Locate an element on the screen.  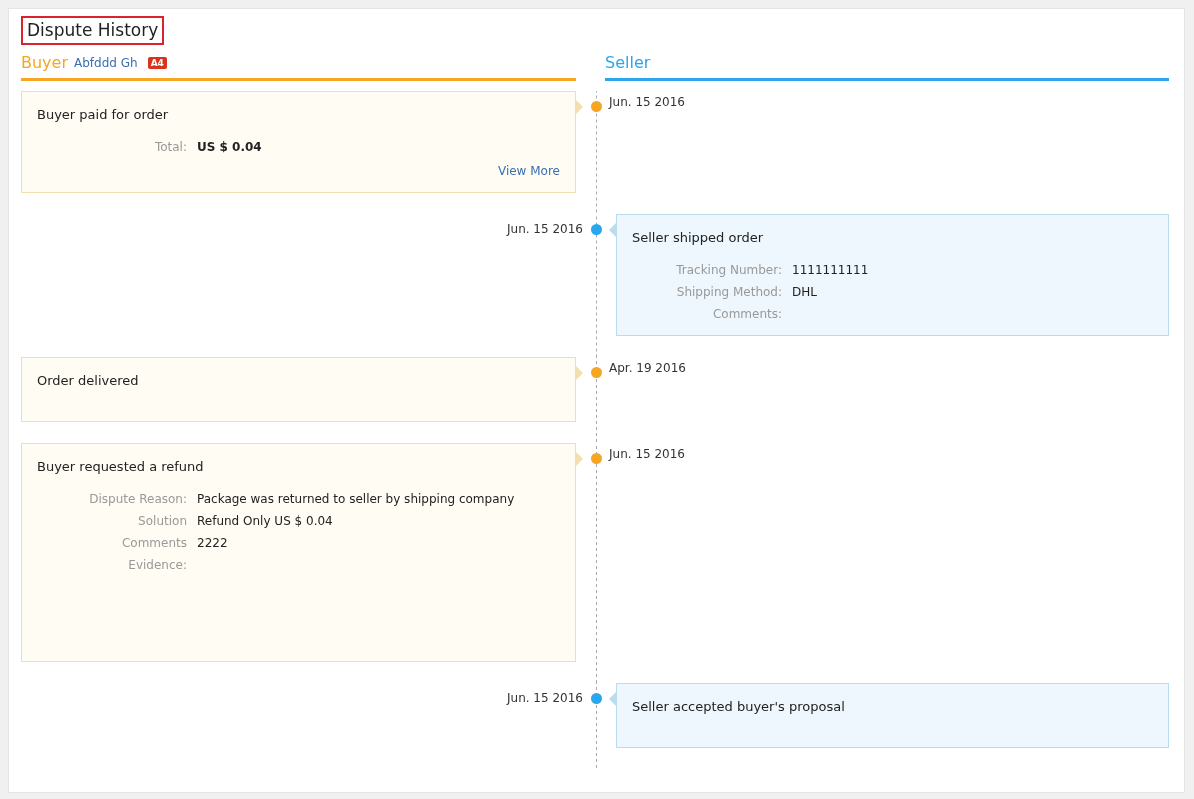
field-label: Comments: is located at coordinates (746, 314).